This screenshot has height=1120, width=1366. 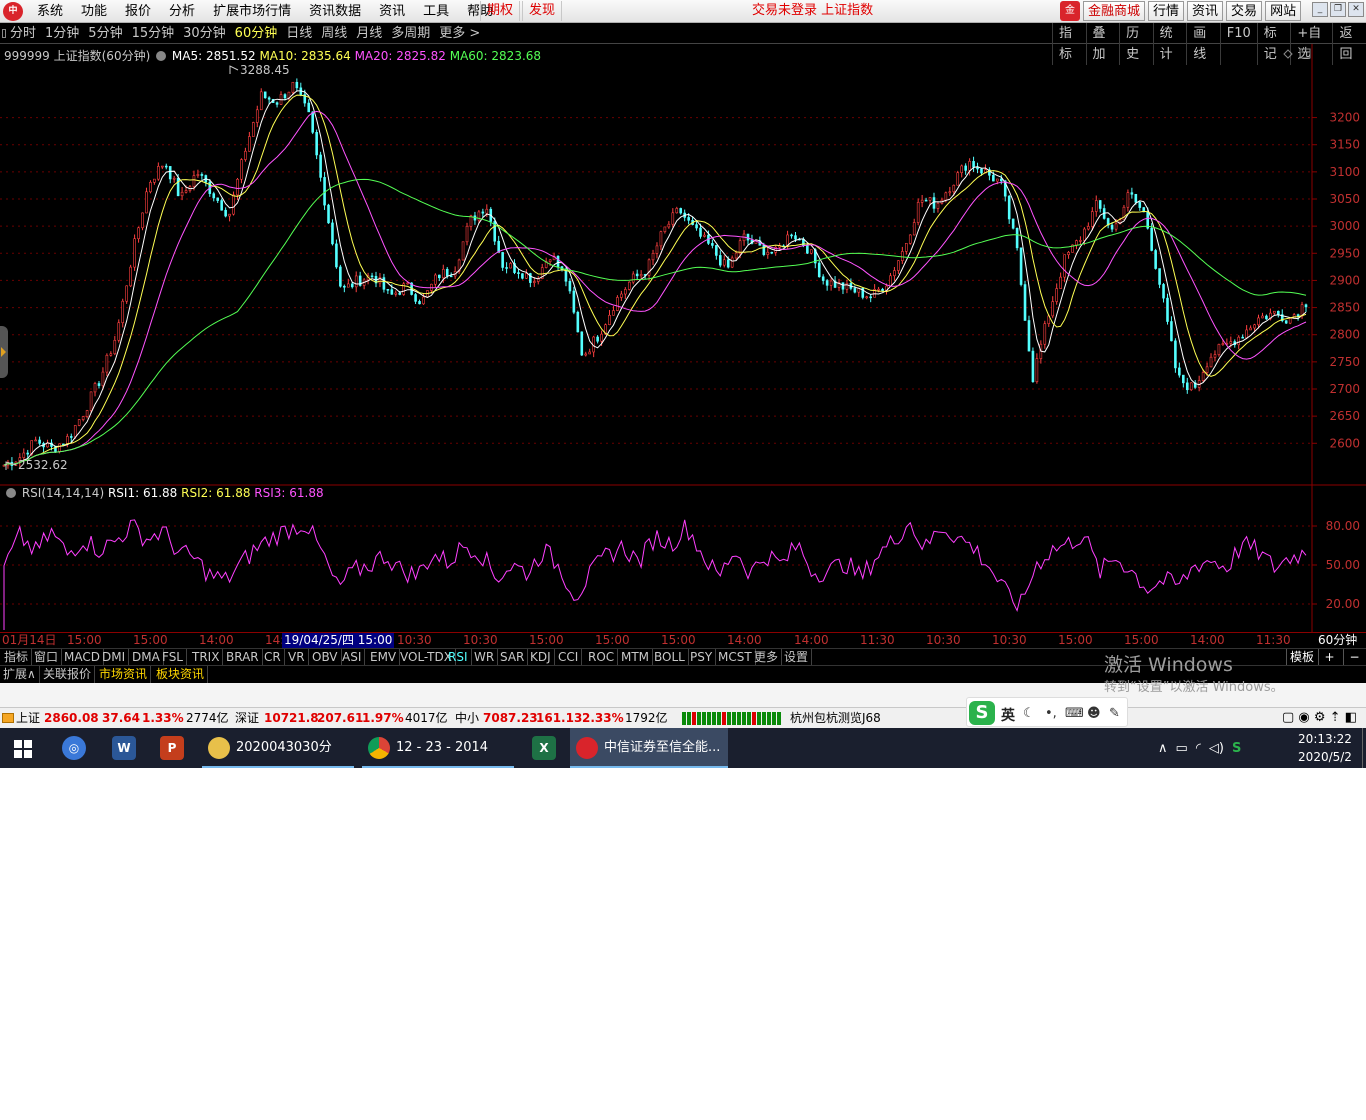 I want to click on sz-index-name: 深证, so click(x=247, y=718).